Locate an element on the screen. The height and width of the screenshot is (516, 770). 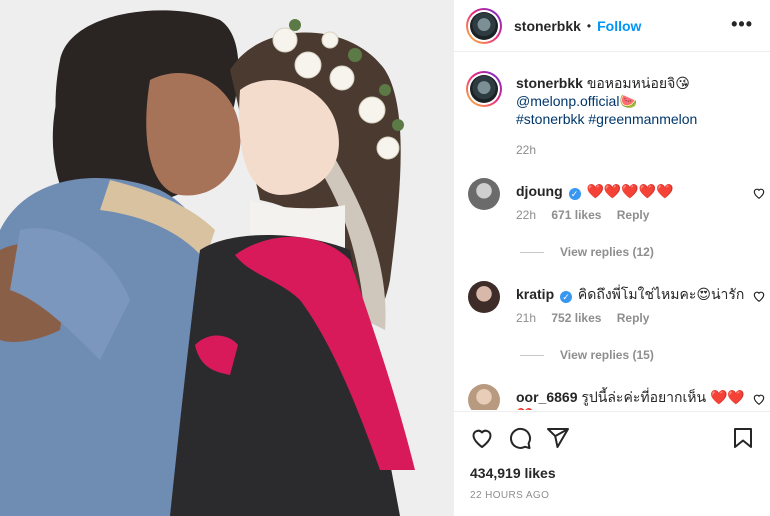
comment-likes: 671 likes is located at coordinates (576, 215).